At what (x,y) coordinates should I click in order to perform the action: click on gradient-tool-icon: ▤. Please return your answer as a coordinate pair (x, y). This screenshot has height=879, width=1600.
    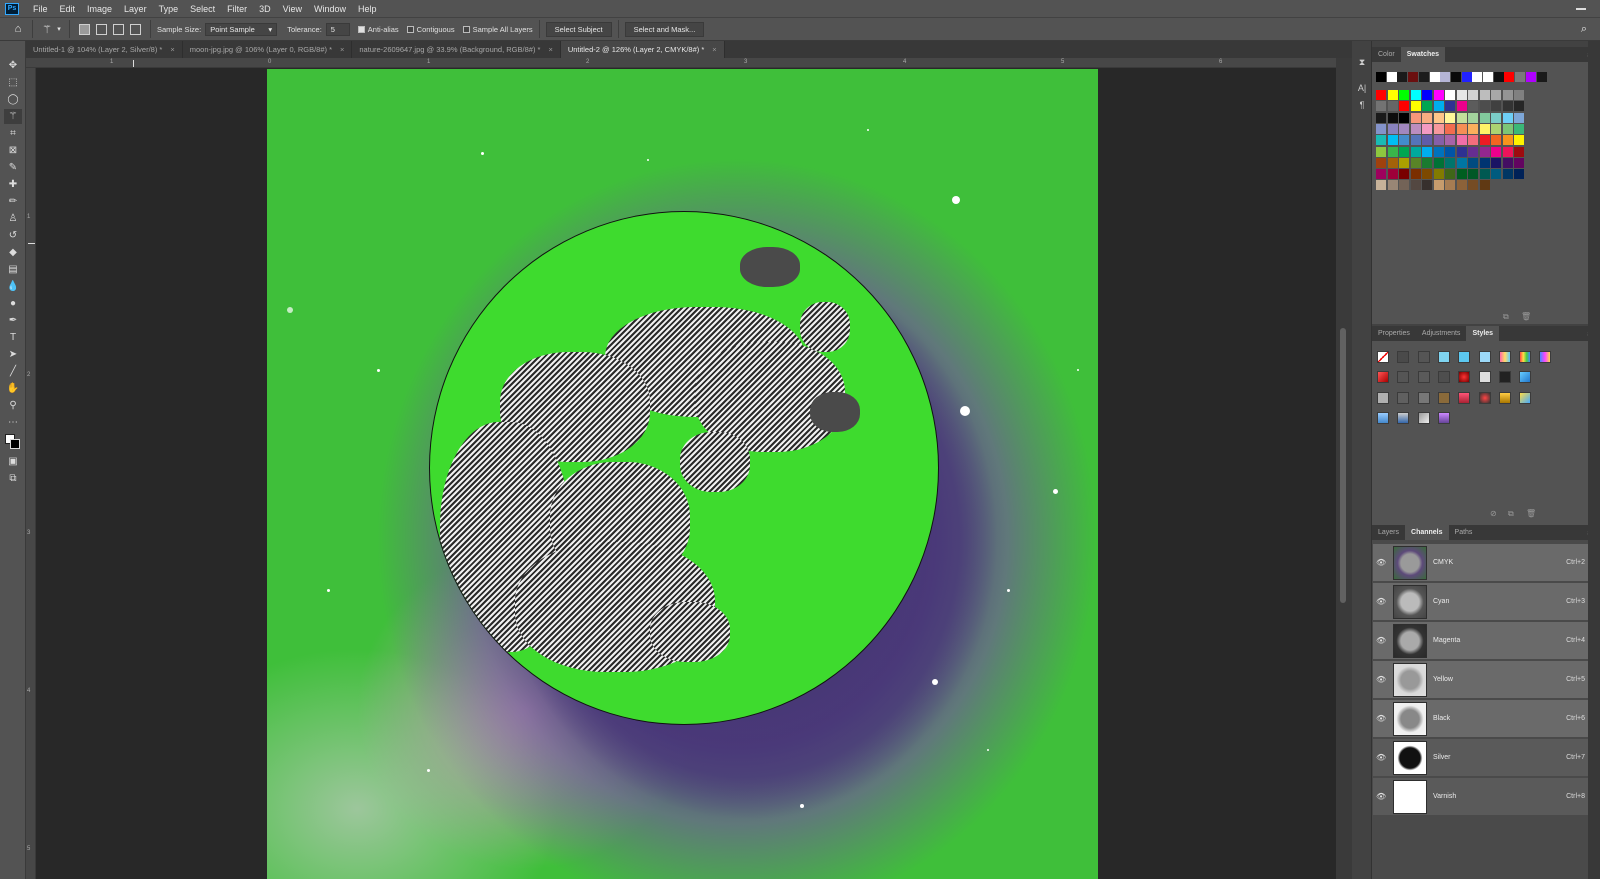
    Looking at the image, I should click on (13, 269).